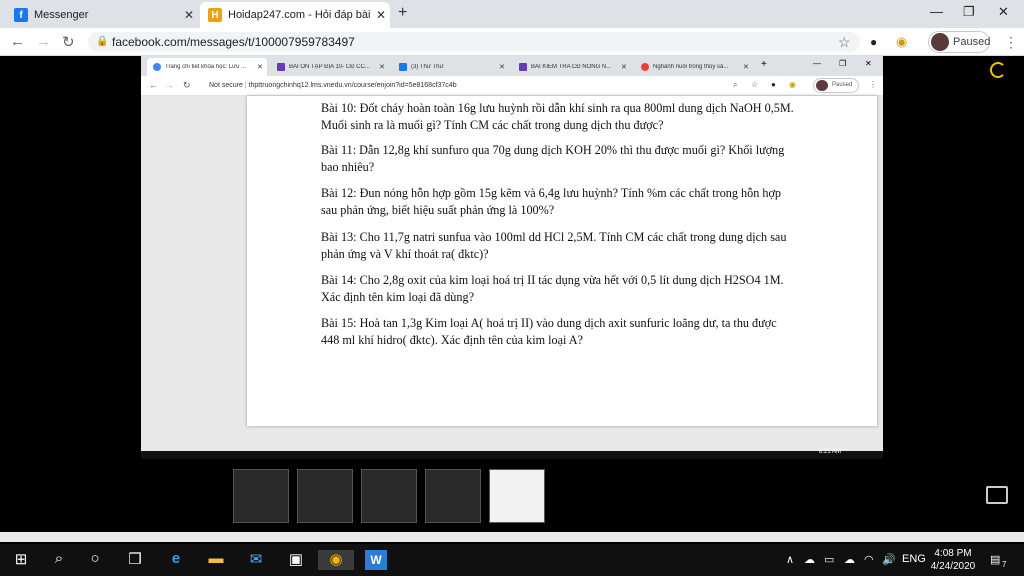  Describe the element at coordinates (102, 41) in the screenshot. I see `lock-icon: 🔒` at that location.